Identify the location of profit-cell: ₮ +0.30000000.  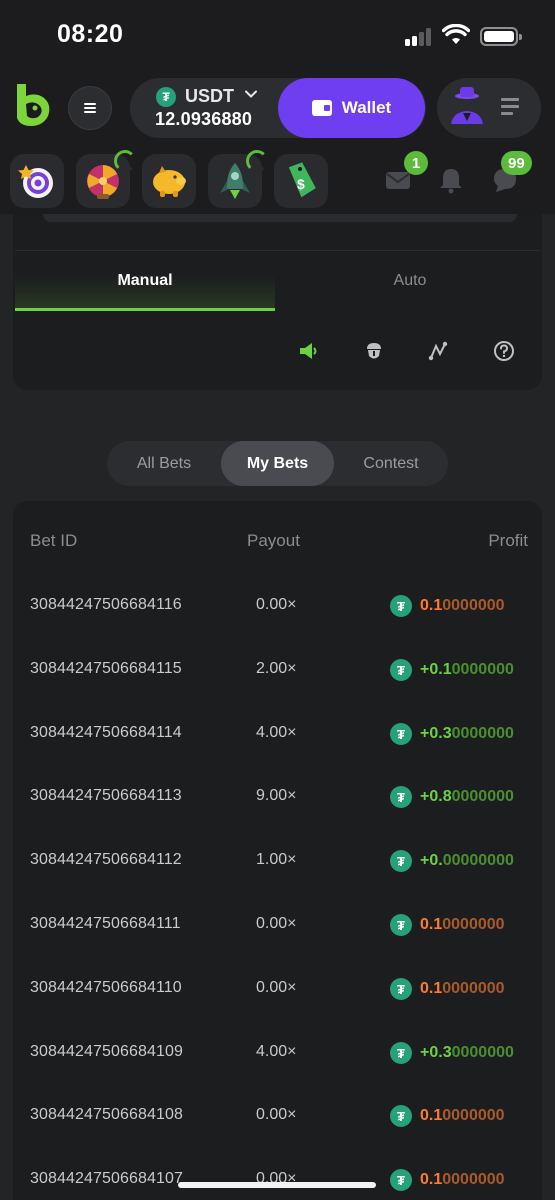
(452, 1053).